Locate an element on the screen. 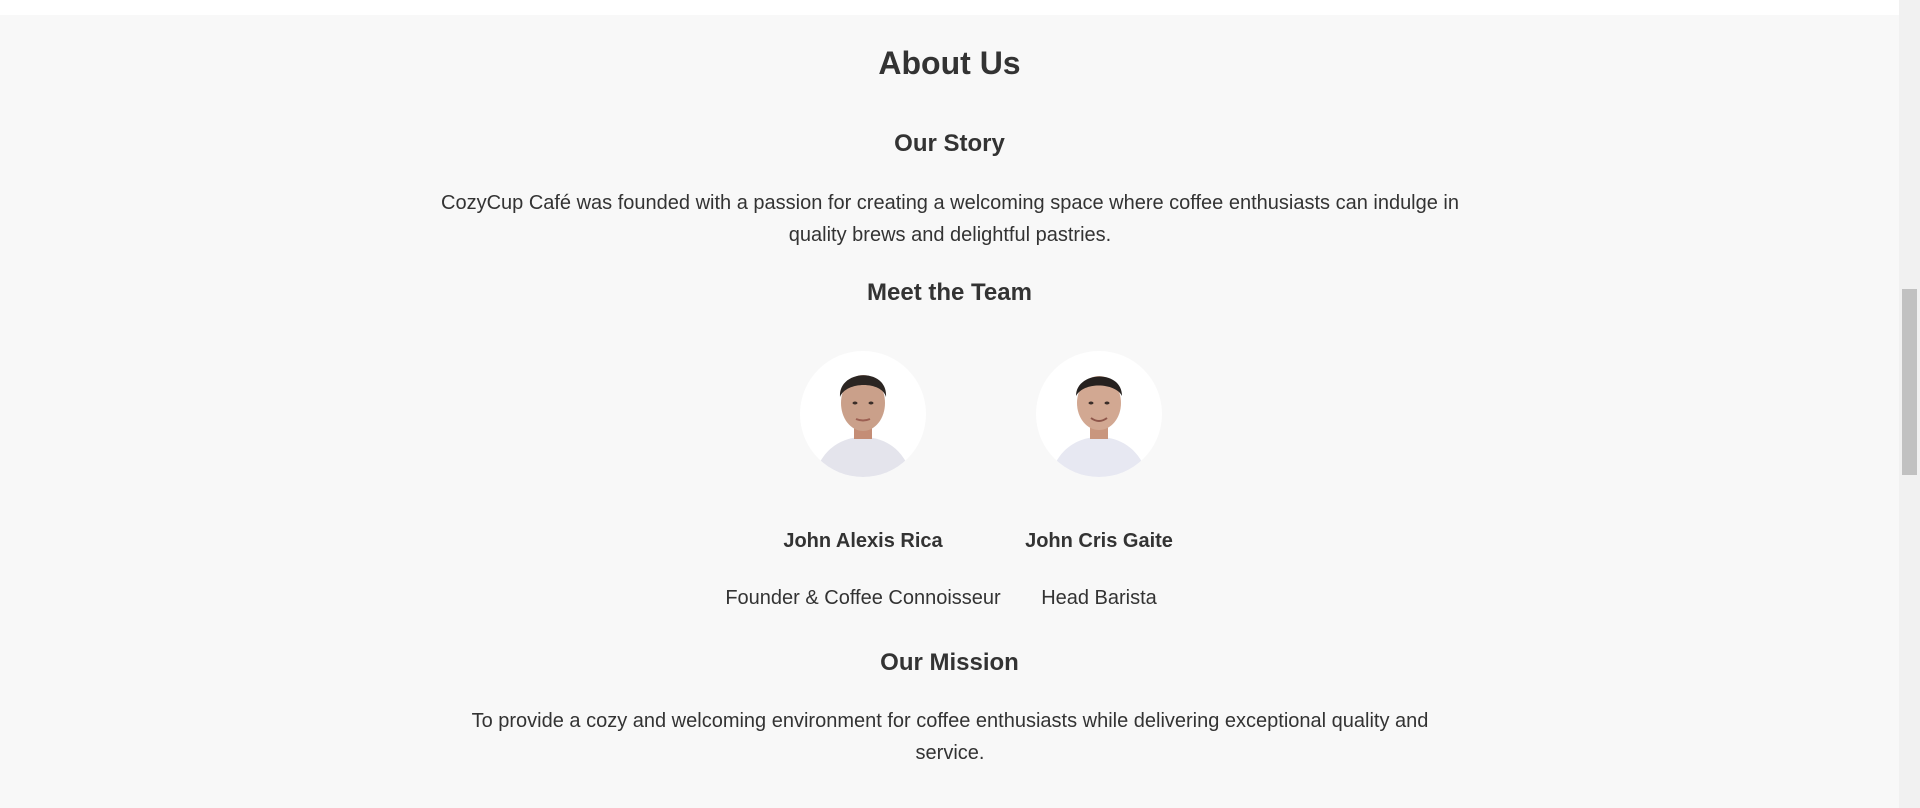 The height and width of the screenshot is (808, 1920). team-member-card: John Cris Gaite Head Barista is located at coordinates (1099, 473).